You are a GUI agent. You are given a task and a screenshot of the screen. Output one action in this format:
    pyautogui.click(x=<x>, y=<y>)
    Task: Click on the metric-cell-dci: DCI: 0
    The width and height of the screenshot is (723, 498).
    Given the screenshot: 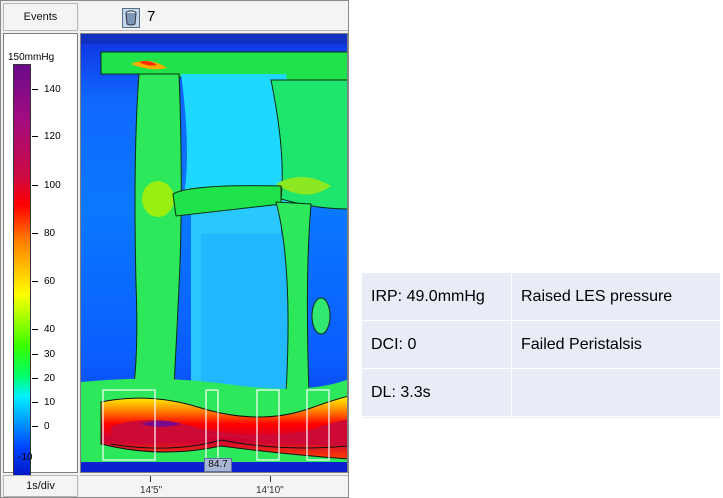 What is the action you would take?
    pyautogui.click(x=437, y=345)
    